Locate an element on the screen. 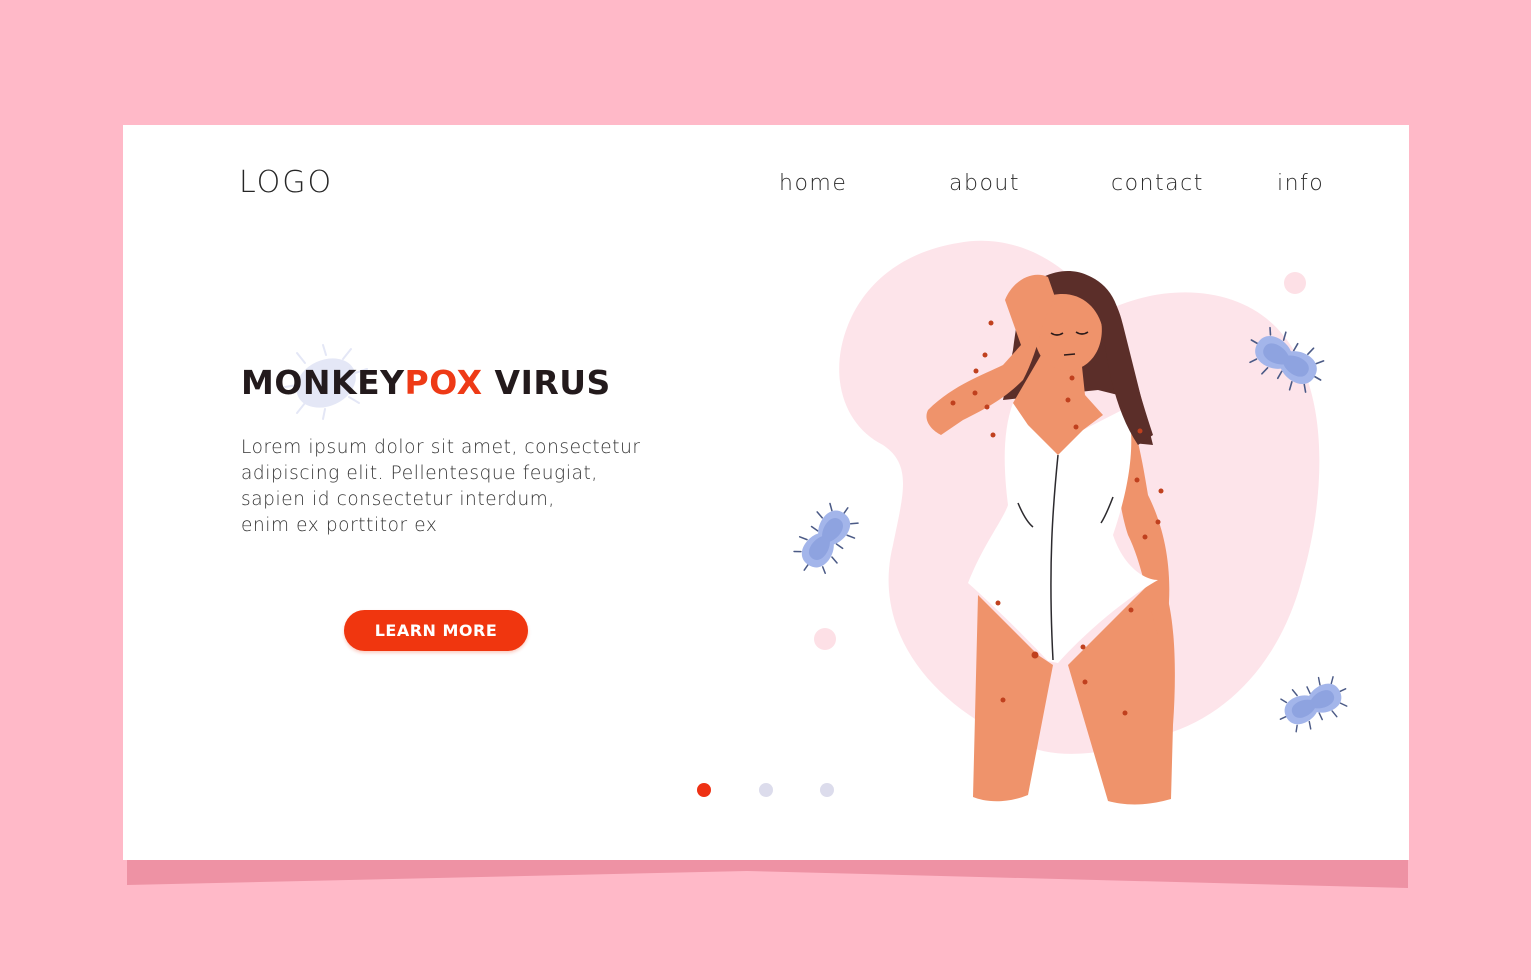 The image size is (1531, 980). title-accent: POX is located at coordinates (443, 382).